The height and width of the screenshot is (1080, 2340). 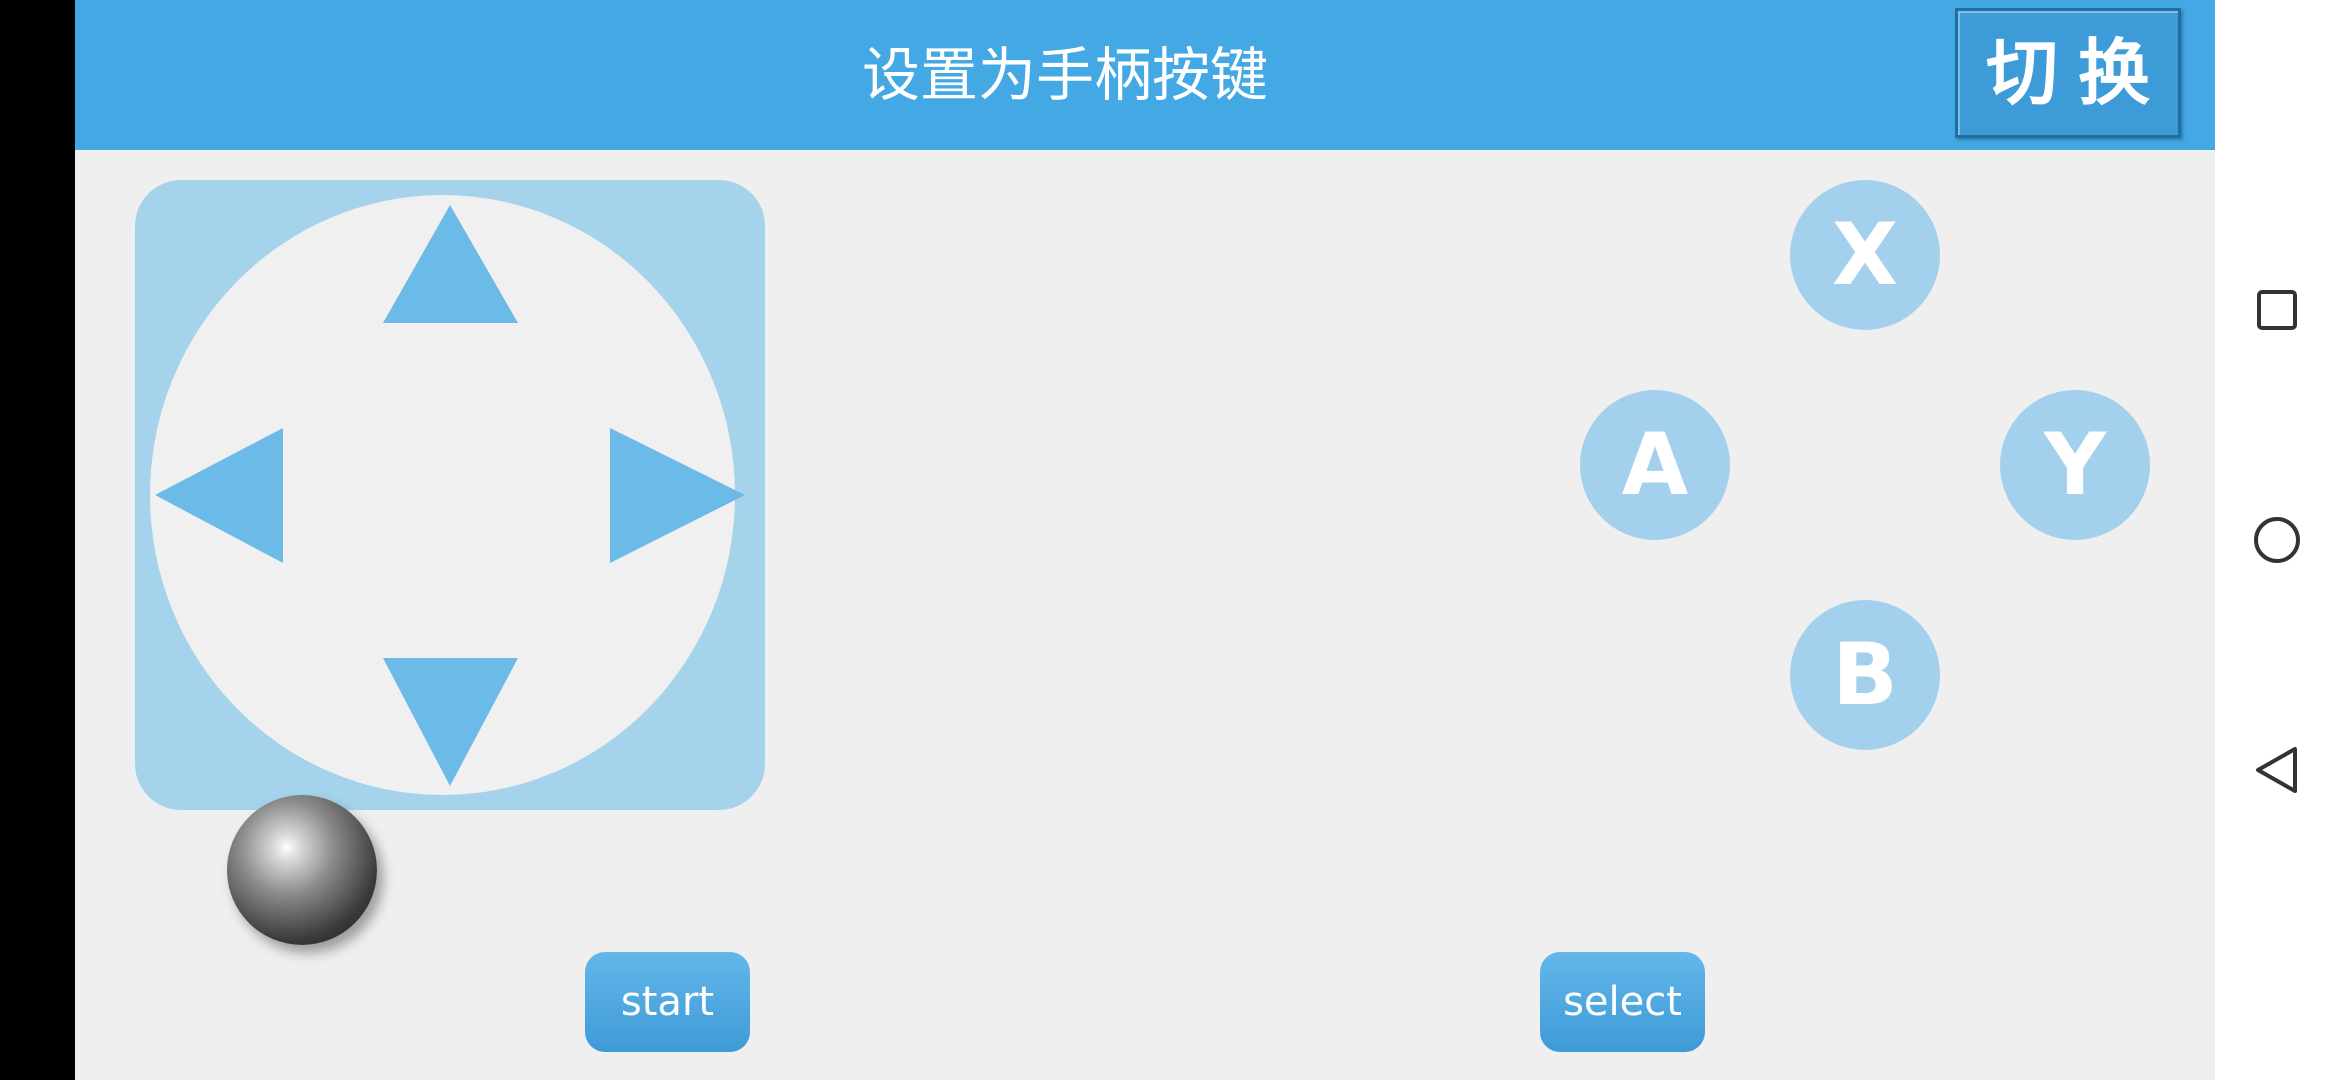 What do you see at coordinates (1865, 255) in the screenshot?
I see `x-button: X` at bounding box center [1865, 255].